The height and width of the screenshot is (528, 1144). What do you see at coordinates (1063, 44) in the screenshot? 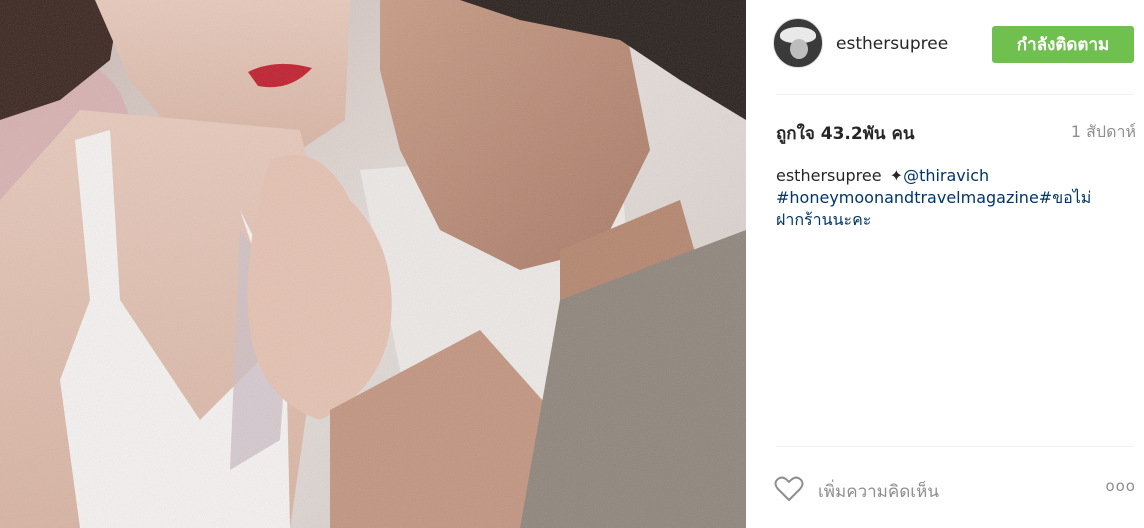
I see `following-button: กำลังติดตาม` at bounding box center [1063, 44].